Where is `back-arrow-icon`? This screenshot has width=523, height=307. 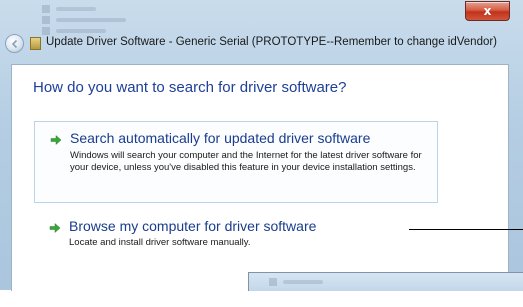
back-arrow-icon is located at coordinates (14, 43).